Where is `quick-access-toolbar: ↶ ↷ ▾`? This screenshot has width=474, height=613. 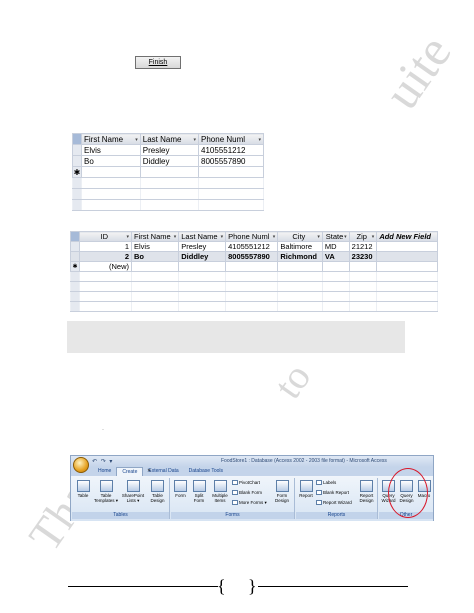
quick-access-toolbar: ↶ ↷ ▾ is located at coordinates (102, 461).